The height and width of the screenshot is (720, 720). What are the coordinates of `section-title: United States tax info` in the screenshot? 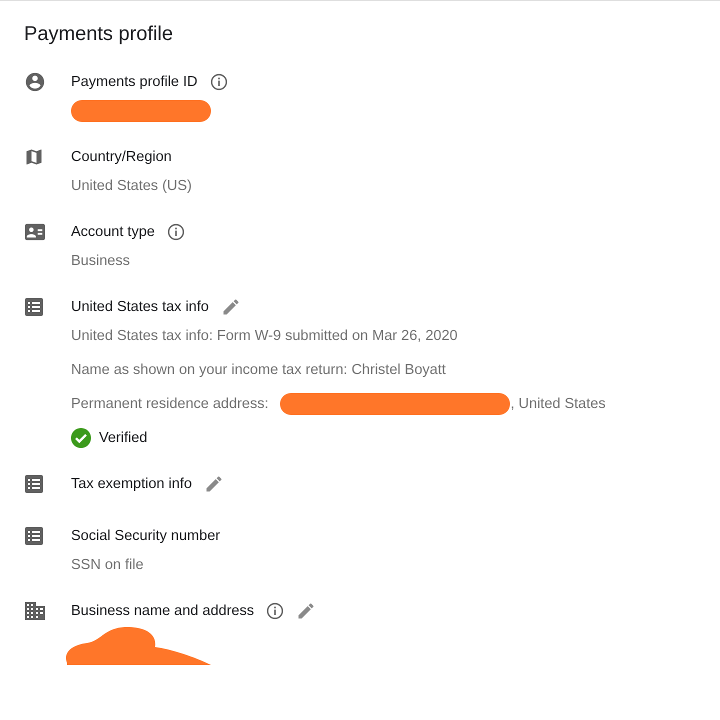 It's located at (140, 307).